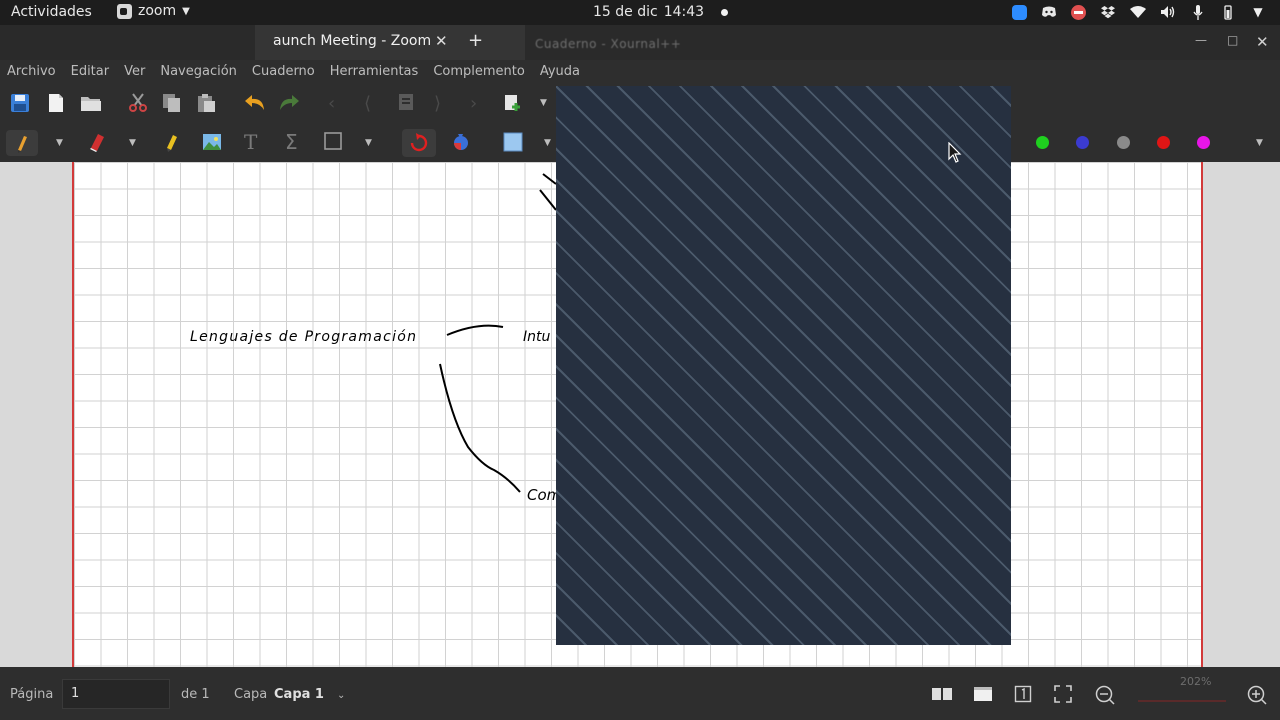  I want to click on zoom-in-icon, so click(1257, 695).